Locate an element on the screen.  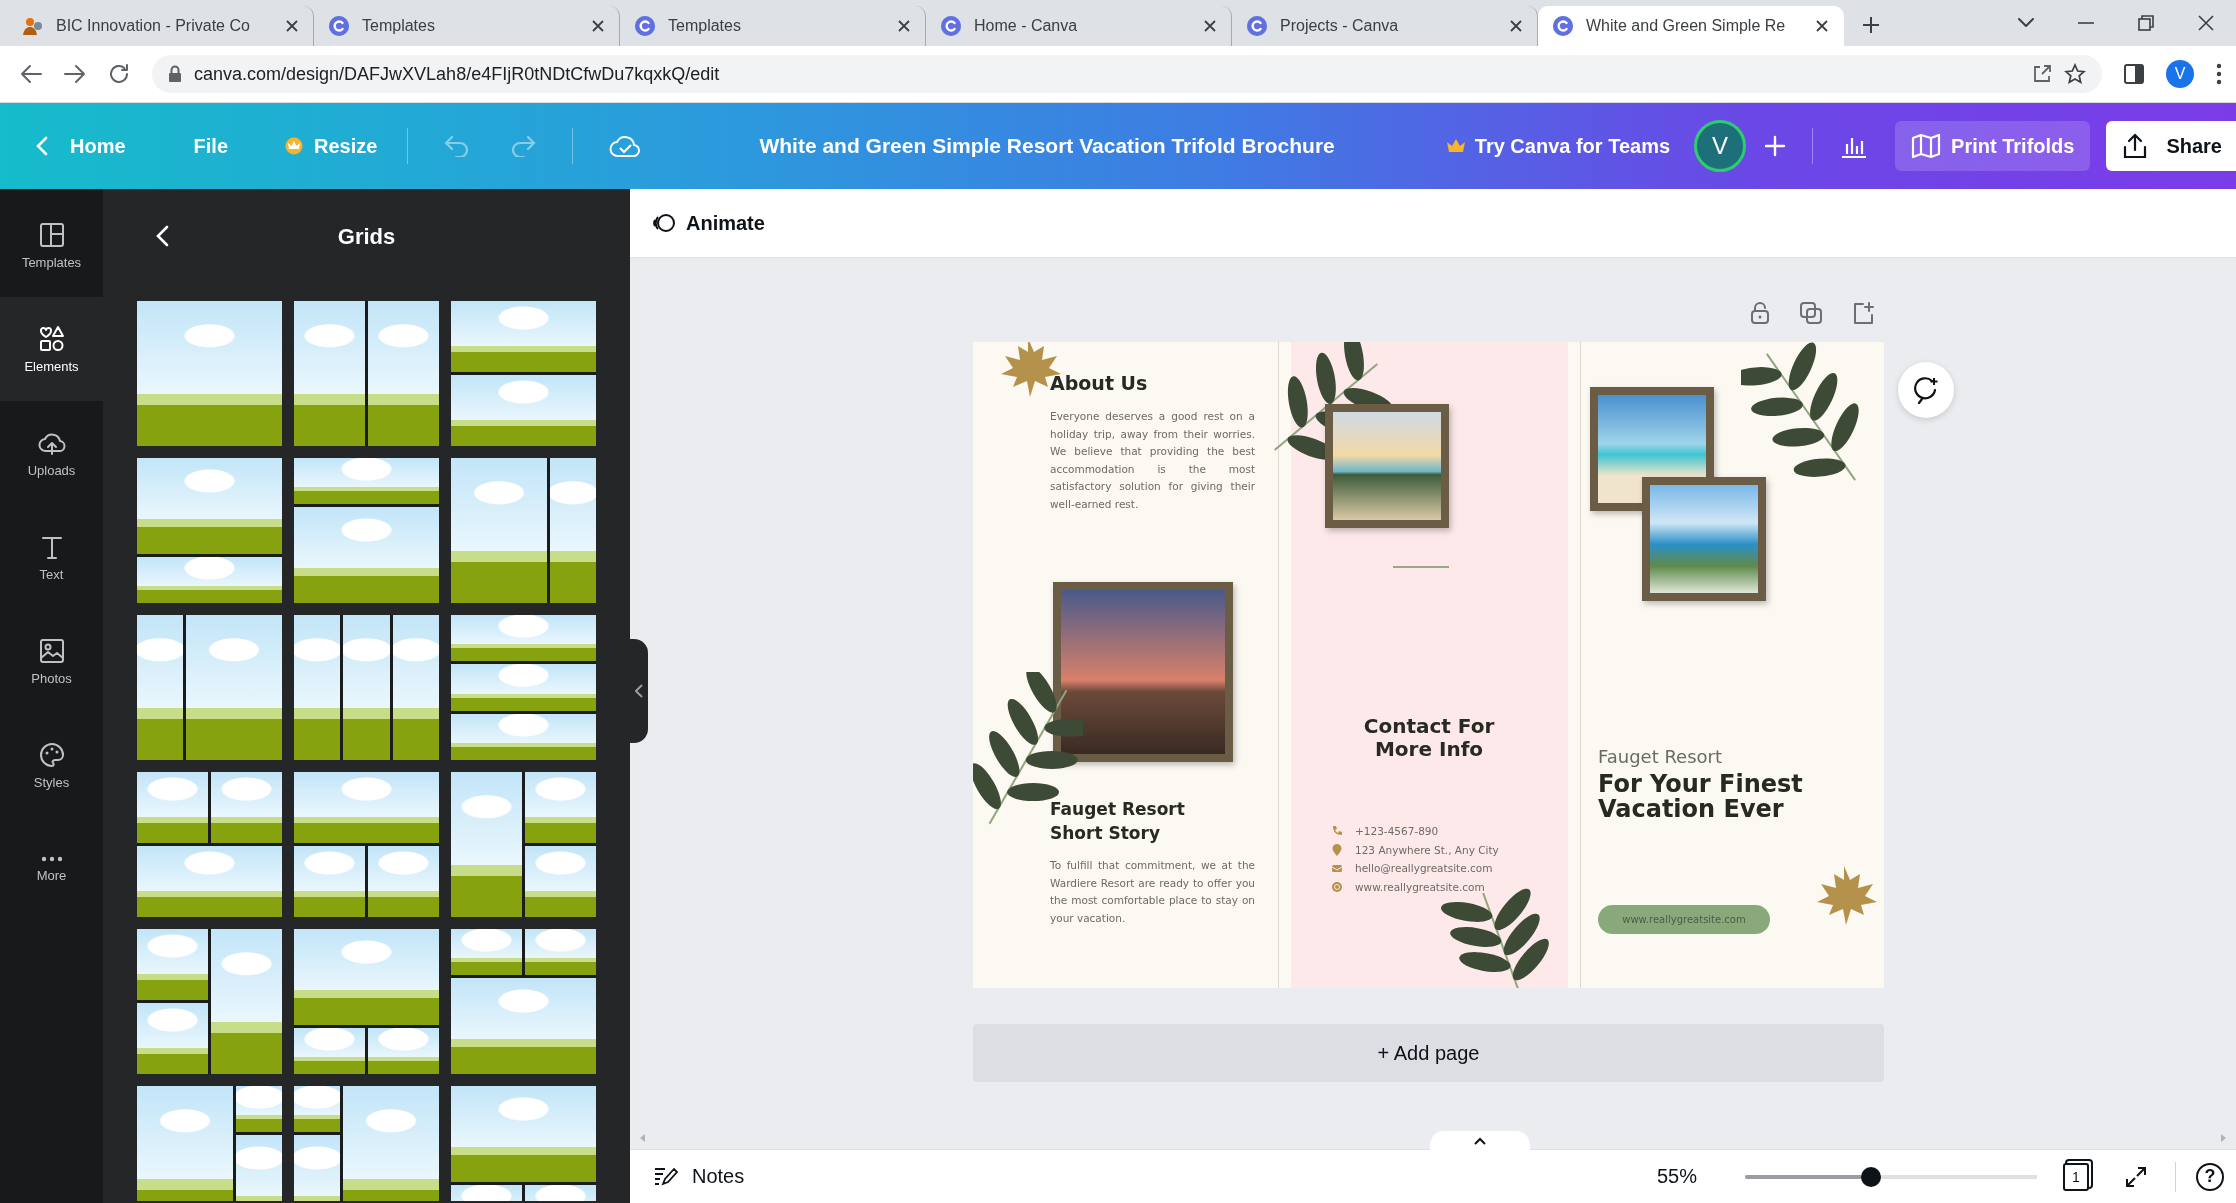
map-icon is located at coordinates (1926, 146).